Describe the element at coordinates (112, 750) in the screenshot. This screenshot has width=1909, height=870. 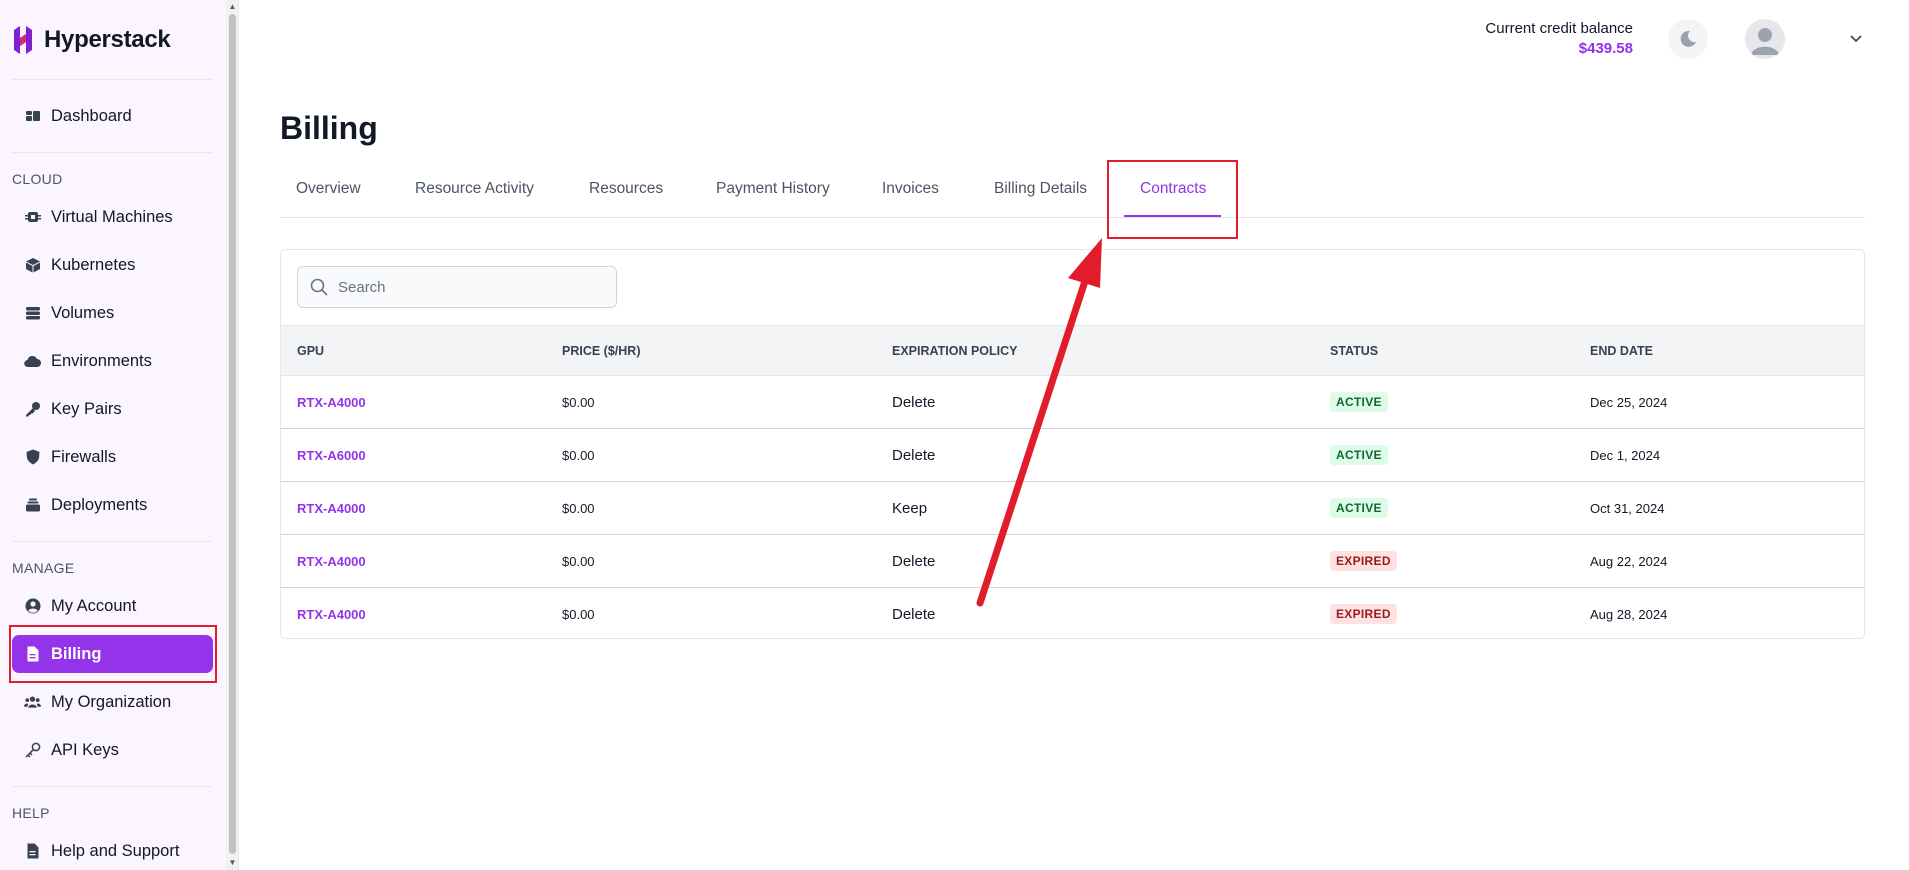
I see `sidebar-item-api-keys: API Keys` at that location.